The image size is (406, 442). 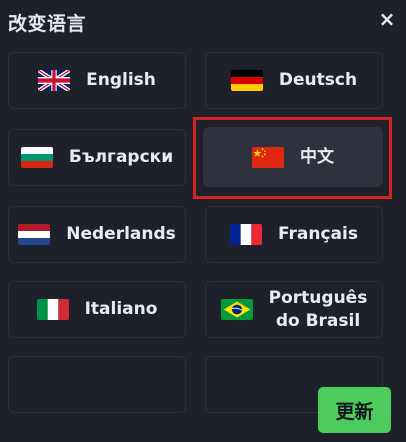 I want to click on language-option-more-left, so click(x=97, y=384).